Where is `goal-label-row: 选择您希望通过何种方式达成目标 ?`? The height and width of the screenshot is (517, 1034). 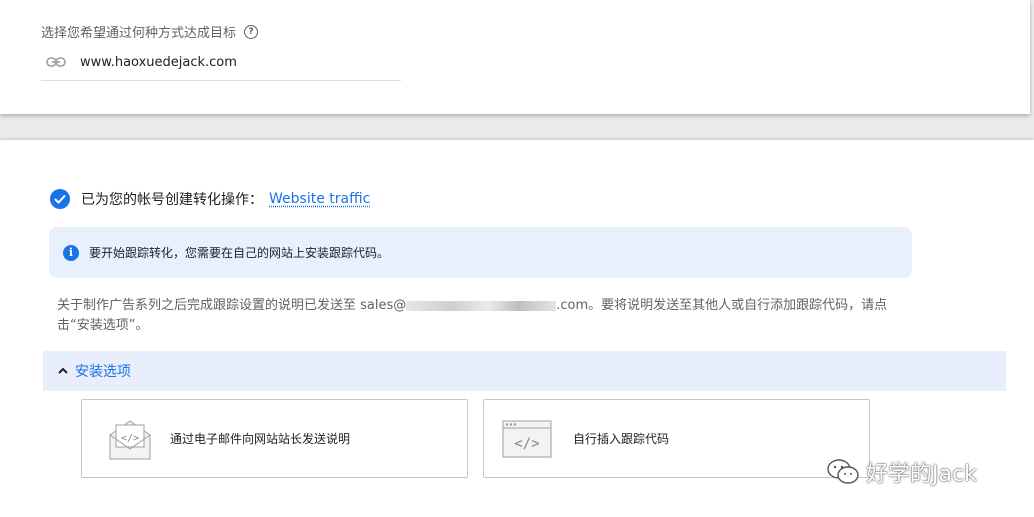 goal-label-row: 选择您希望通过何种方式达成目标 ? is located at coordinates (150, 31).